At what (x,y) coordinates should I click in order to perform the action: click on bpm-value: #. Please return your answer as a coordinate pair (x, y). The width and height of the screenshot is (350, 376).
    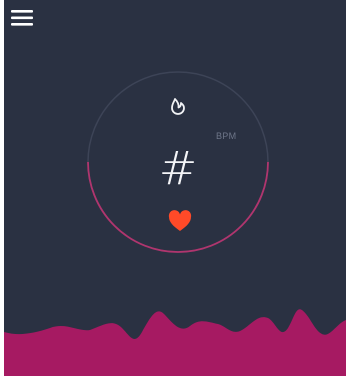
    Looking at the image, I should click on (178, 168).